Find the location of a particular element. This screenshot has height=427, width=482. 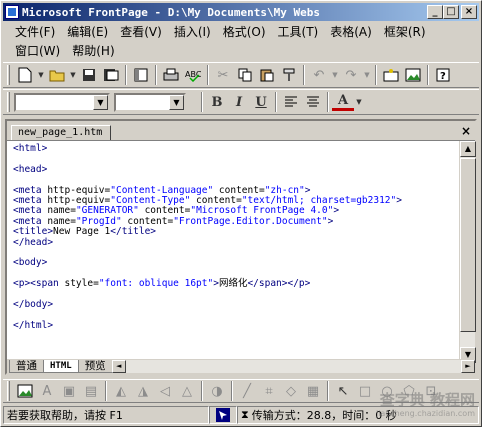

publish-icon is located at coordinates (111, 75).